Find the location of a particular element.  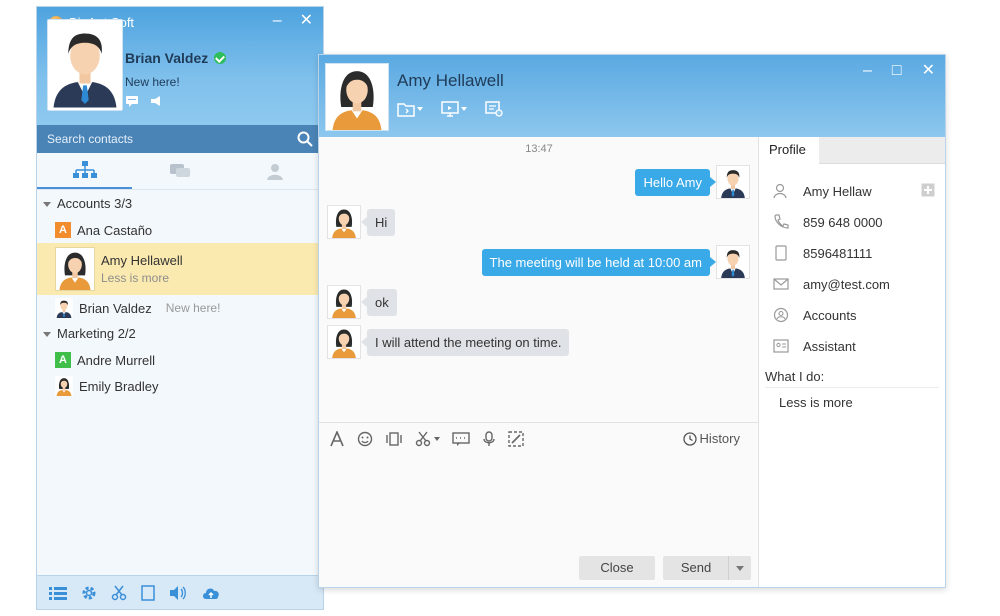

add-contact-icon is located at coordinates (928, 190).